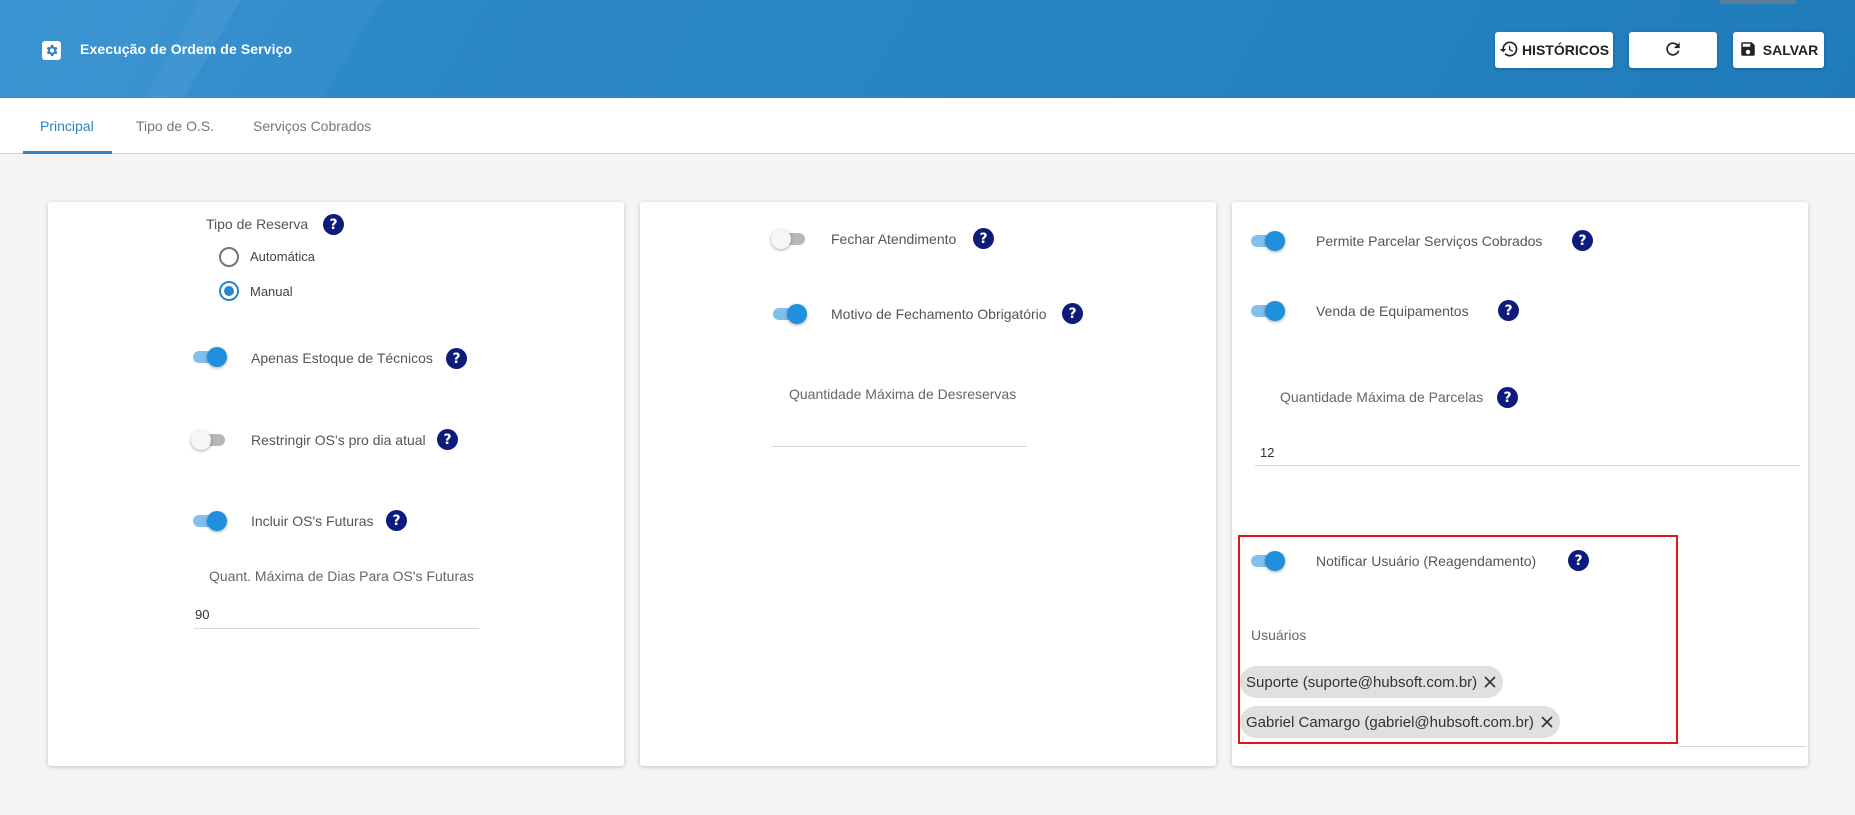  Describe the element at coordinates (1392, 311) in the screenshot. I see `venda-equipamentos-label: Venda de Equipamentos` at that location.